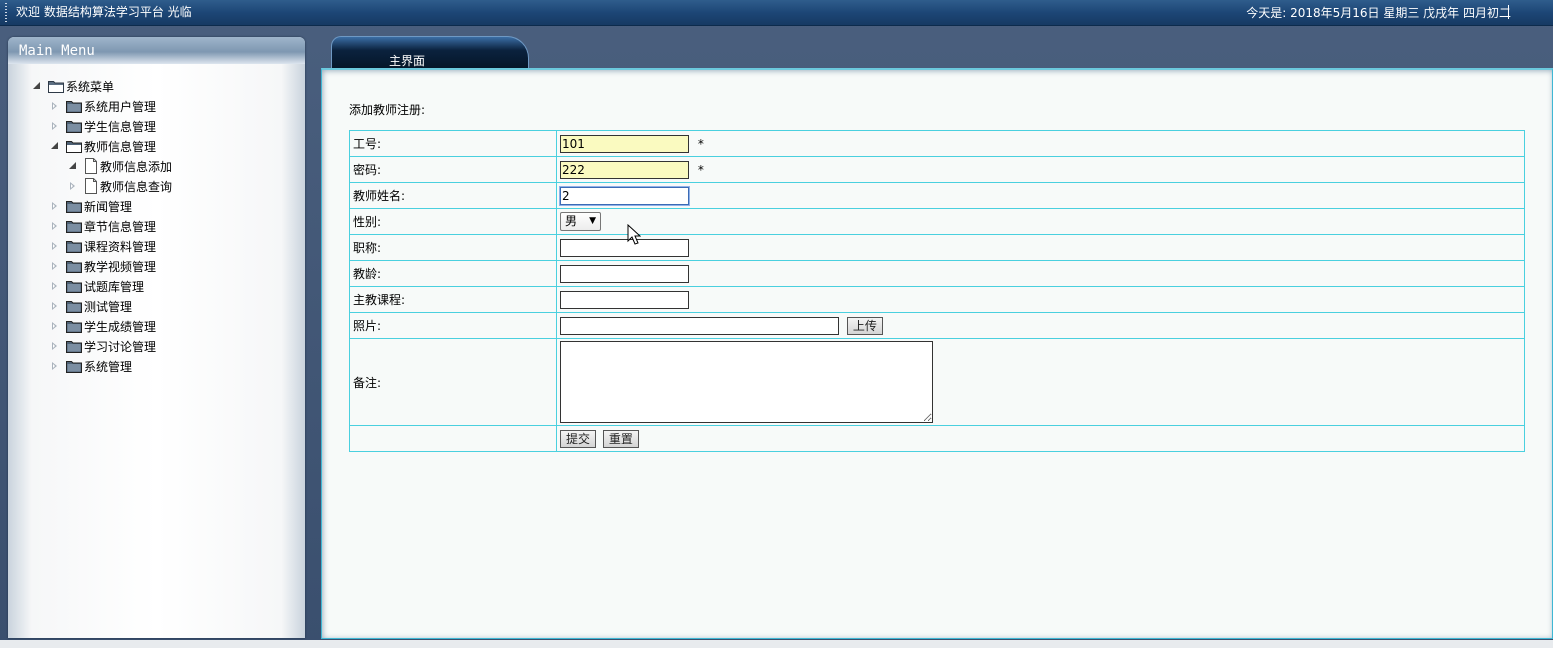 Image resolution: width=1553 pixels, height=648 pixels. I want to click on sidebar-item-label: 学生成绩管理, so click(120, 326).